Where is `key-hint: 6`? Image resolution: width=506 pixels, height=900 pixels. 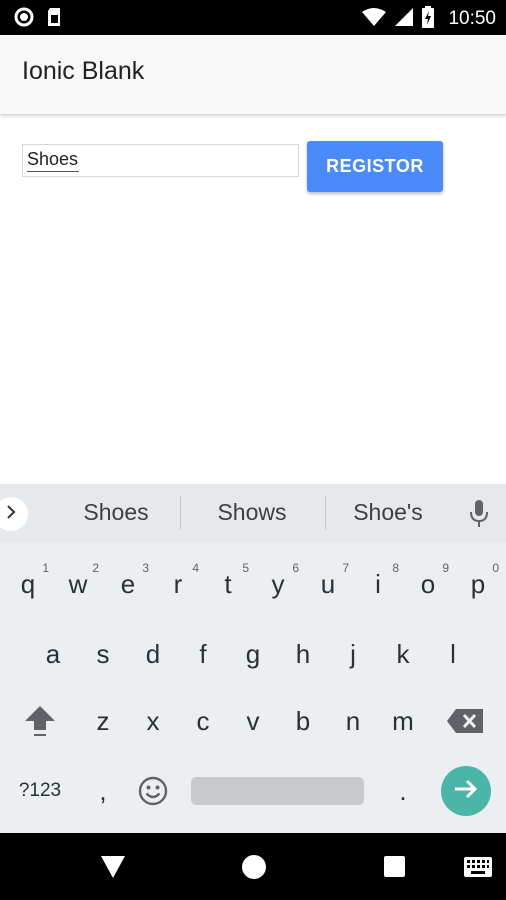 key-hint: 6 is located at coordinates (295, 568).